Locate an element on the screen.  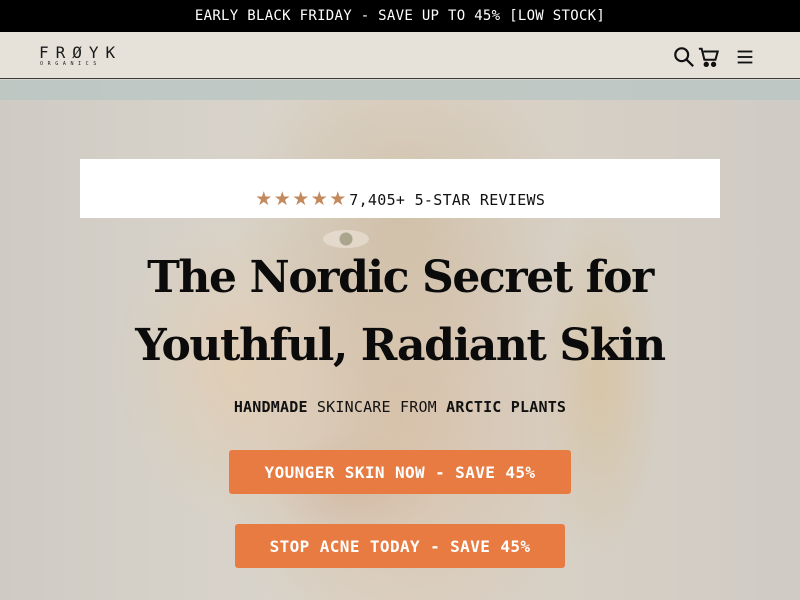
hero-subheadline: HANDMADE SKINCARE FROM ARCTIC PLANTS is located at coordinates (400, 407).